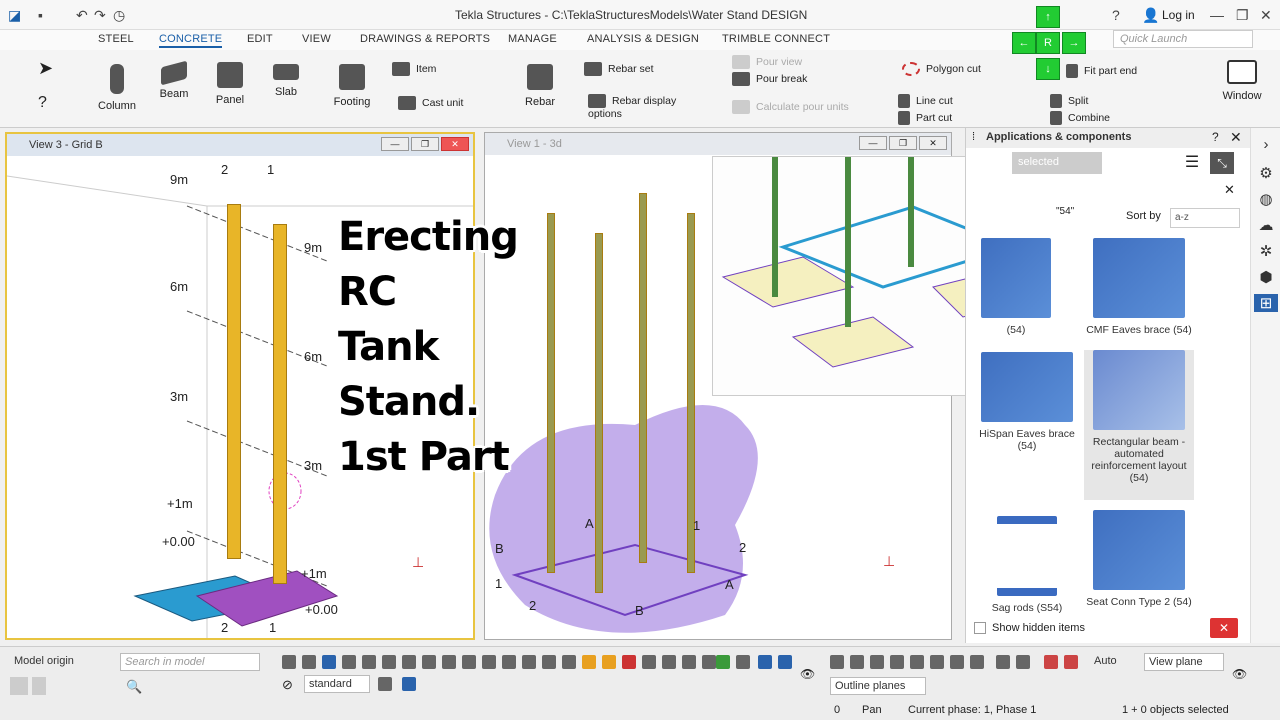 This screenshot has width=1280, height=720. I want to click on list-view-icon: ☰, so click(1192, 163).